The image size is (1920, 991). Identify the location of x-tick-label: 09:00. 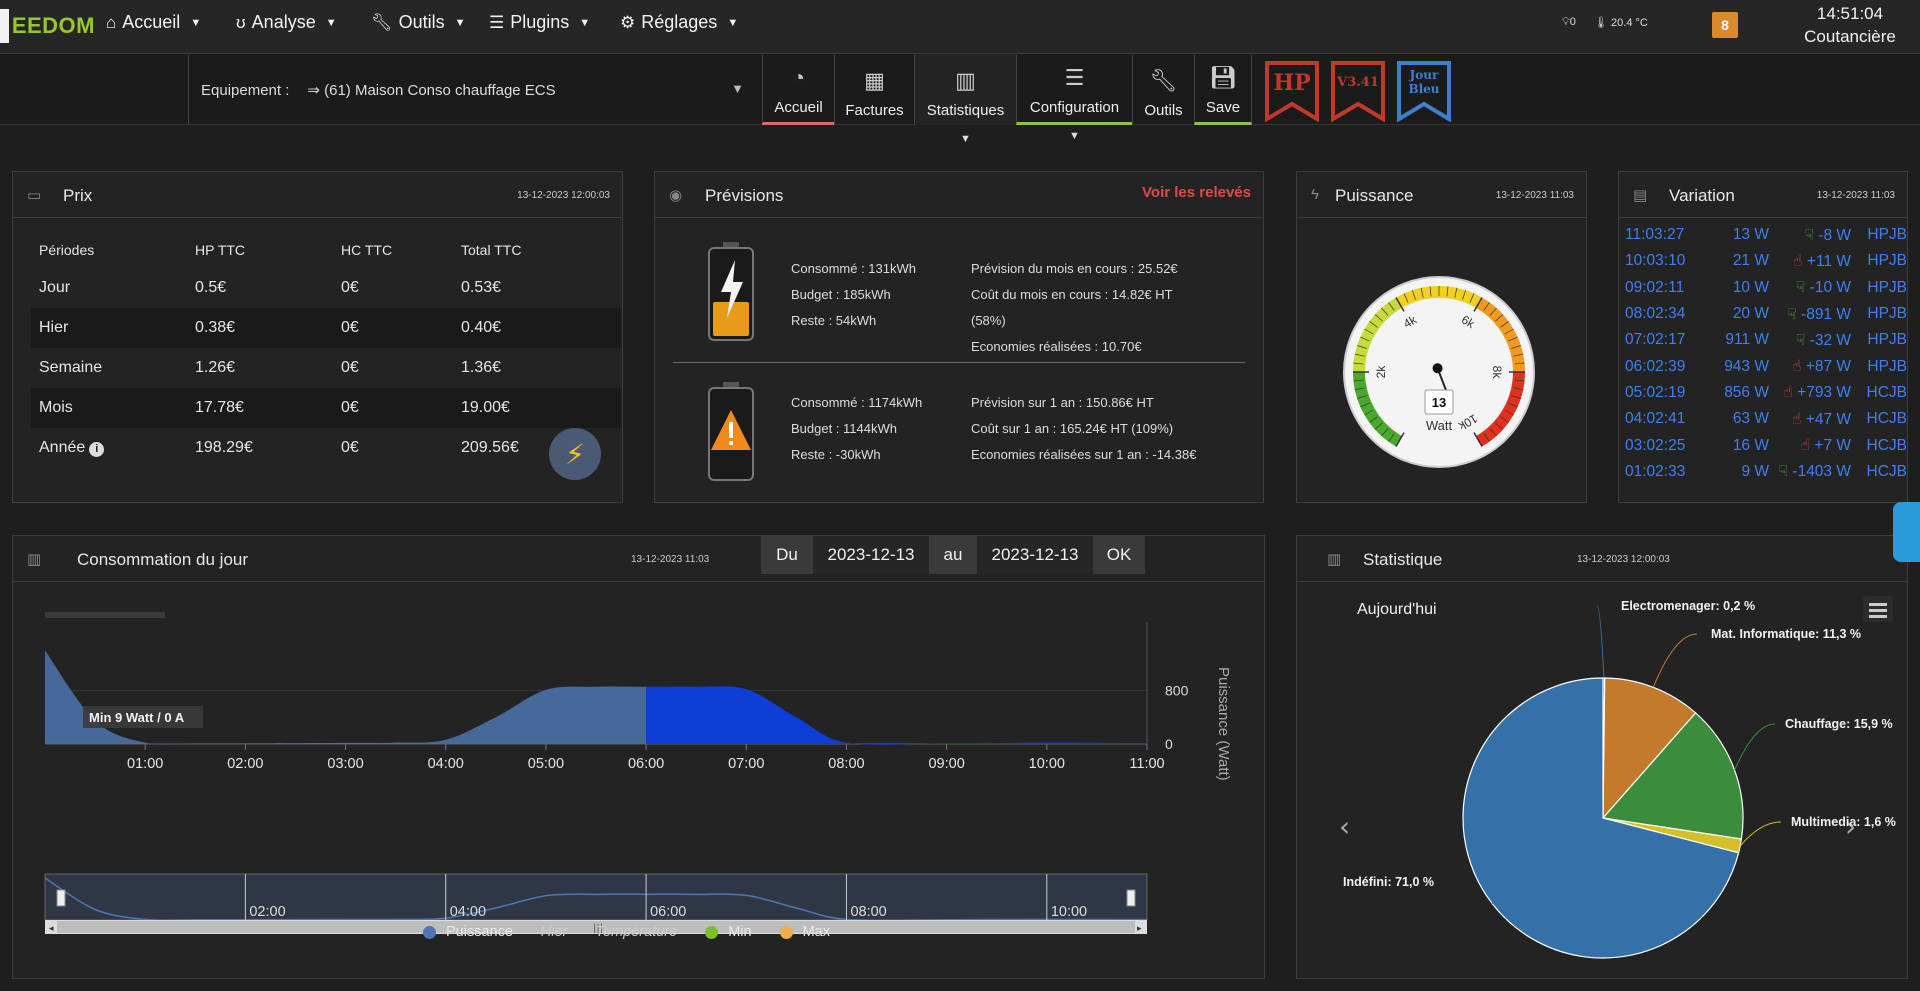
(946, 764).